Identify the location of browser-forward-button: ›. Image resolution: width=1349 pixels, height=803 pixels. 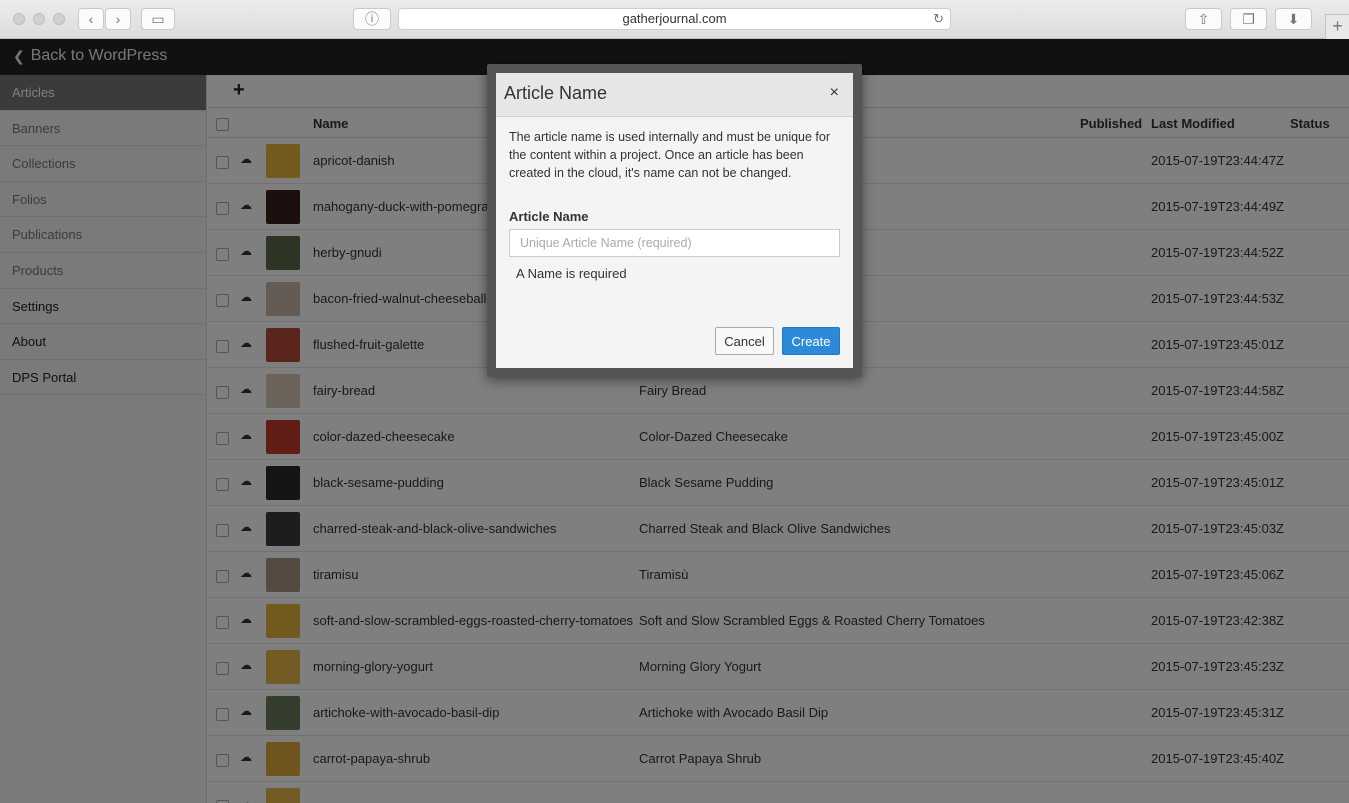
(118, 19).